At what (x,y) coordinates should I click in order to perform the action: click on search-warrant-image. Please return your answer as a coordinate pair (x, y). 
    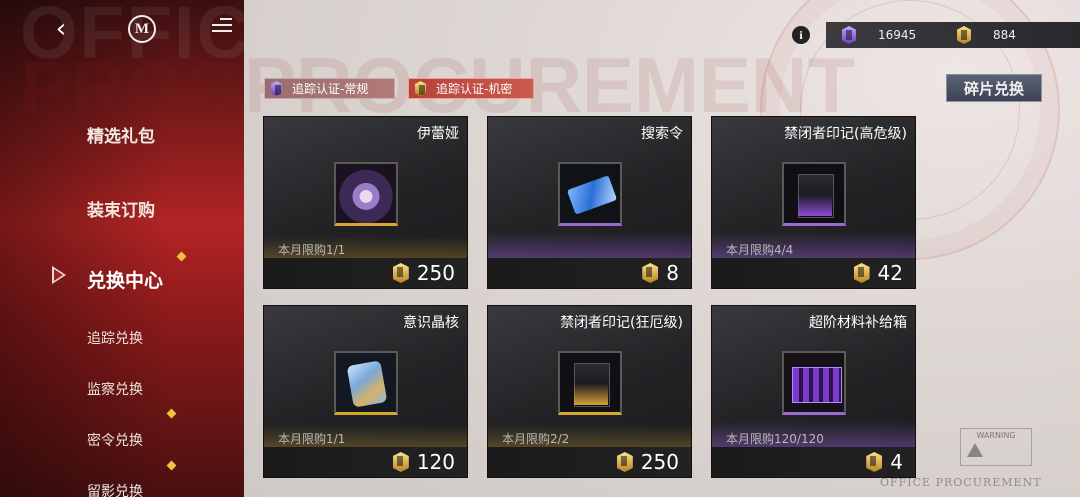
    Looking at the image, I should click on (590, 193).